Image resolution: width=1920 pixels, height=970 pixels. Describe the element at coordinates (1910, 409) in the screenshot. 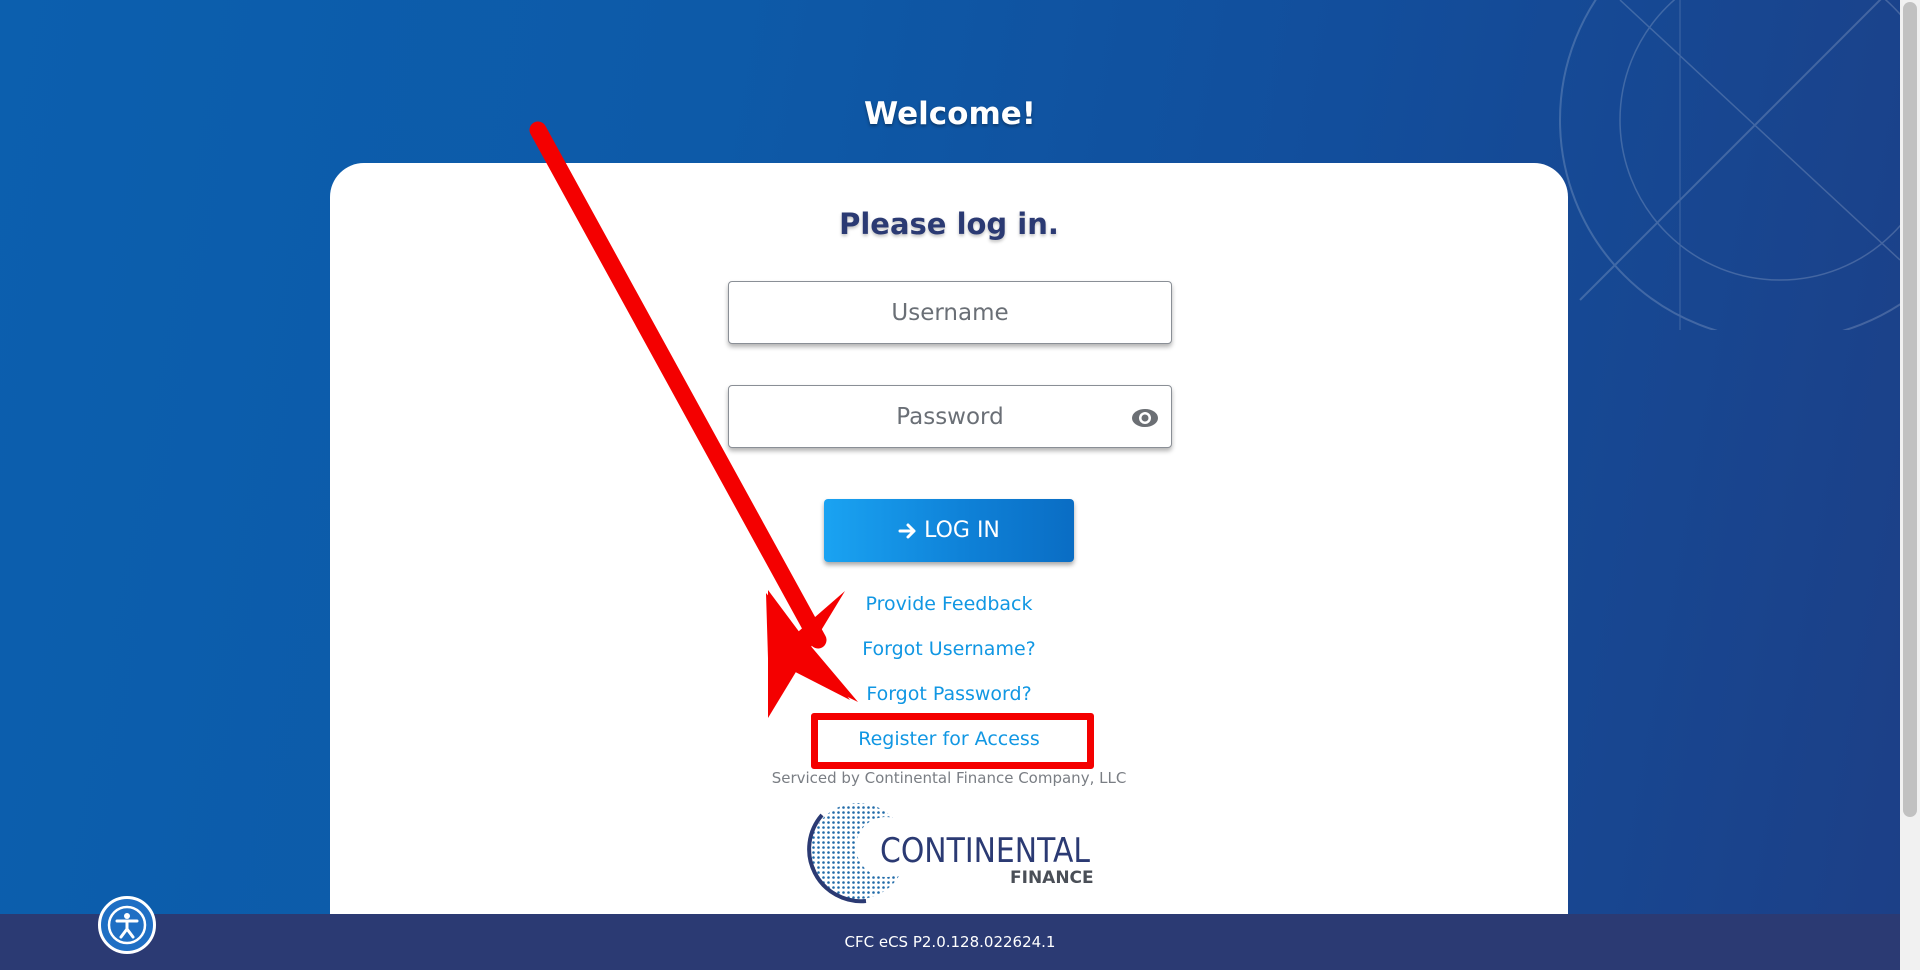

I see `scrollbar-thumb` at that location.